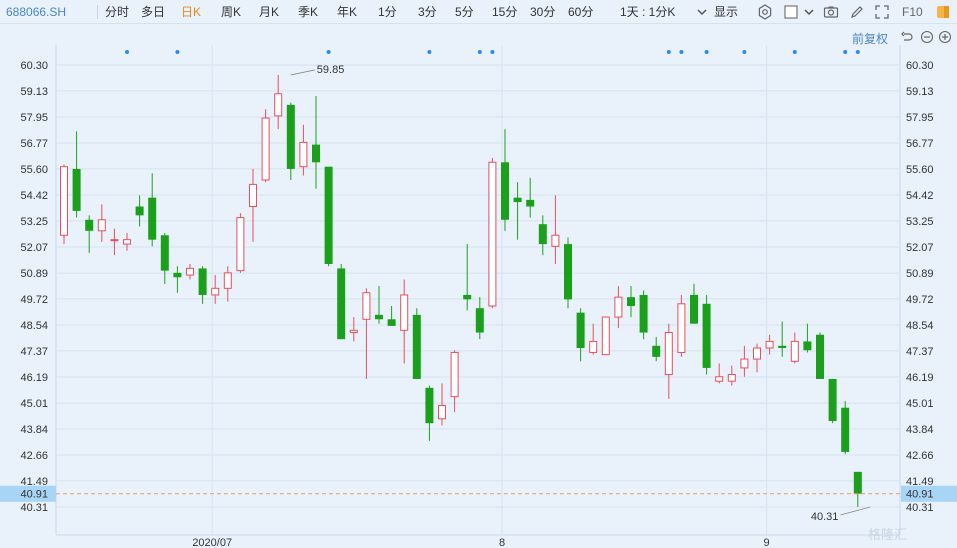 The width and height of the screenshot is (957, 548). I want to click on price-tick-label: 60.30, so click(34, 66).